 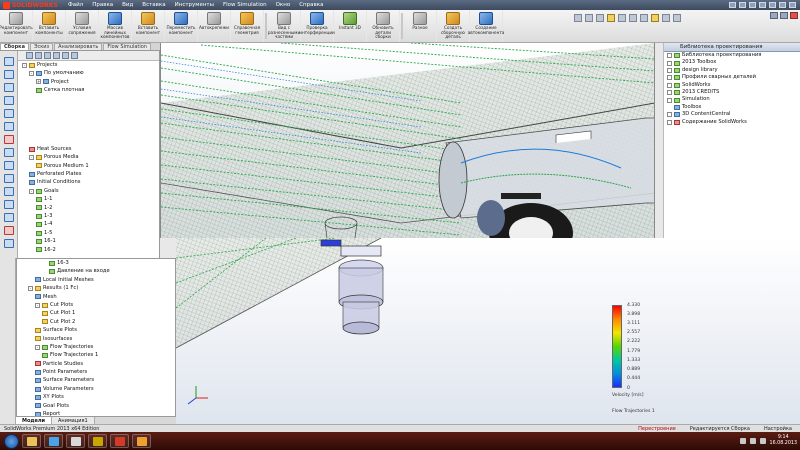 What do you see at coordinates (8, 113) in the screenshot?
I see `arc-icon` at bounding box center [8, 113].